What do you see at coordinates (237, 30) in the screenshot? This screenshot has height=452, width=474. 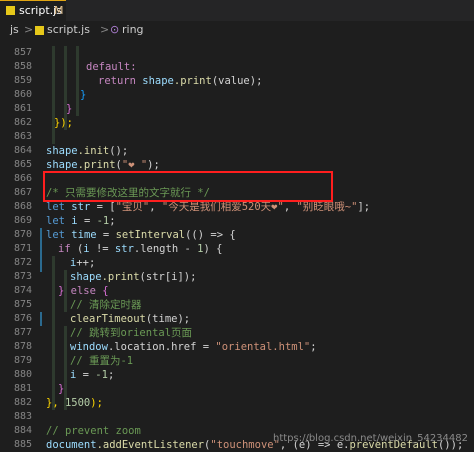 I see `breadcrumb: js > script.js > ⊙ ring` at bounding box center [237, 30].